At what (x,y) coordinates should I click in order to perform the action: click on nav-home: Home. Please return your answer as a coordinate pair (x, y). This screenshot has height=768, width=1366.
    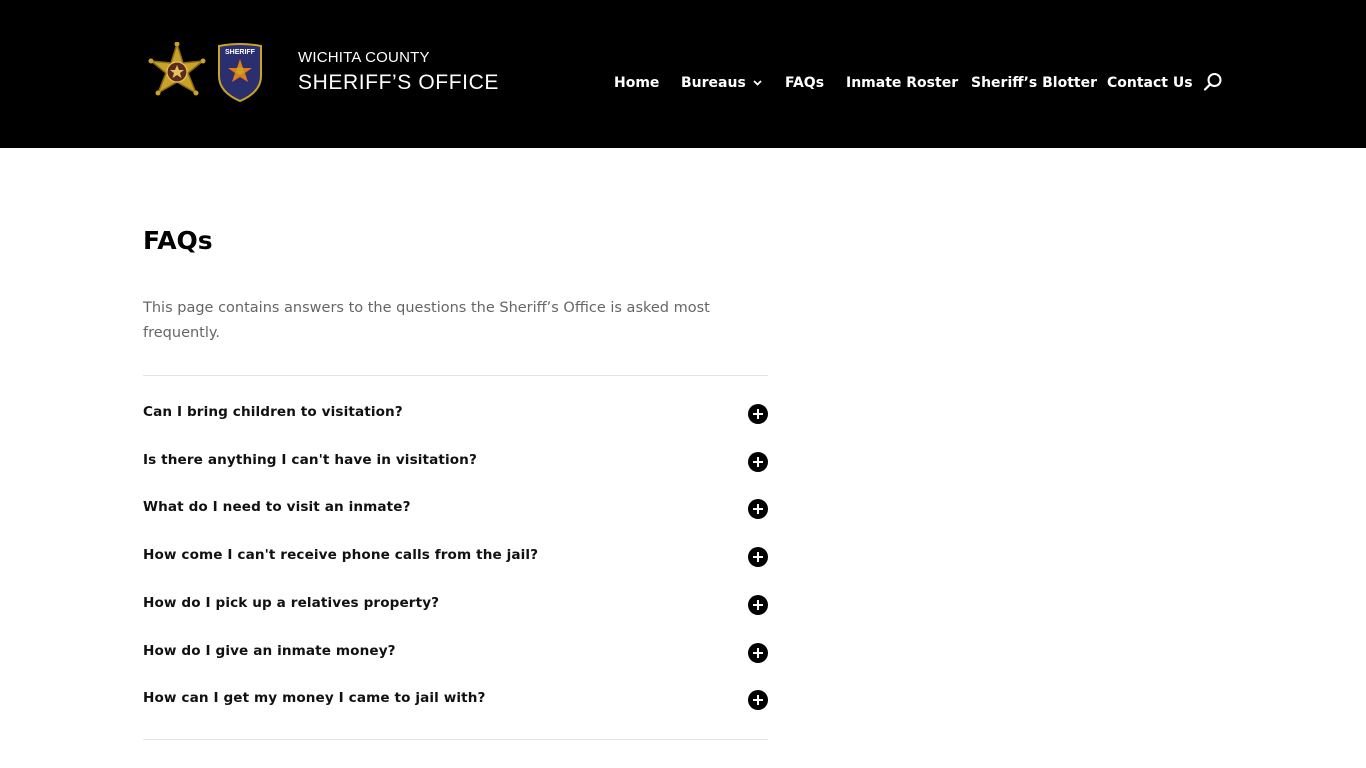
    Looking at the image, I should click on (636, 83).